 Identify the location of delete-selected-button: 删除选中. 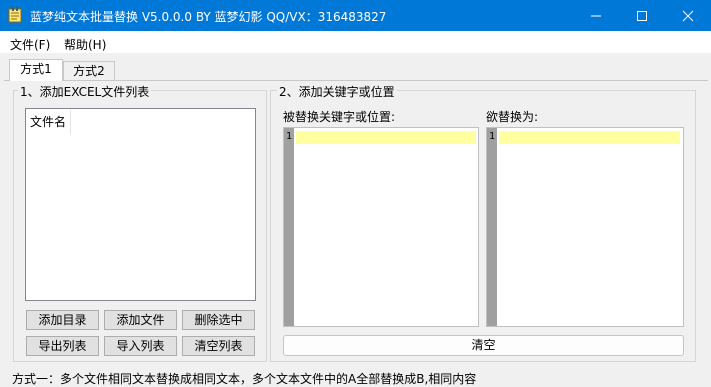
(218, 320).